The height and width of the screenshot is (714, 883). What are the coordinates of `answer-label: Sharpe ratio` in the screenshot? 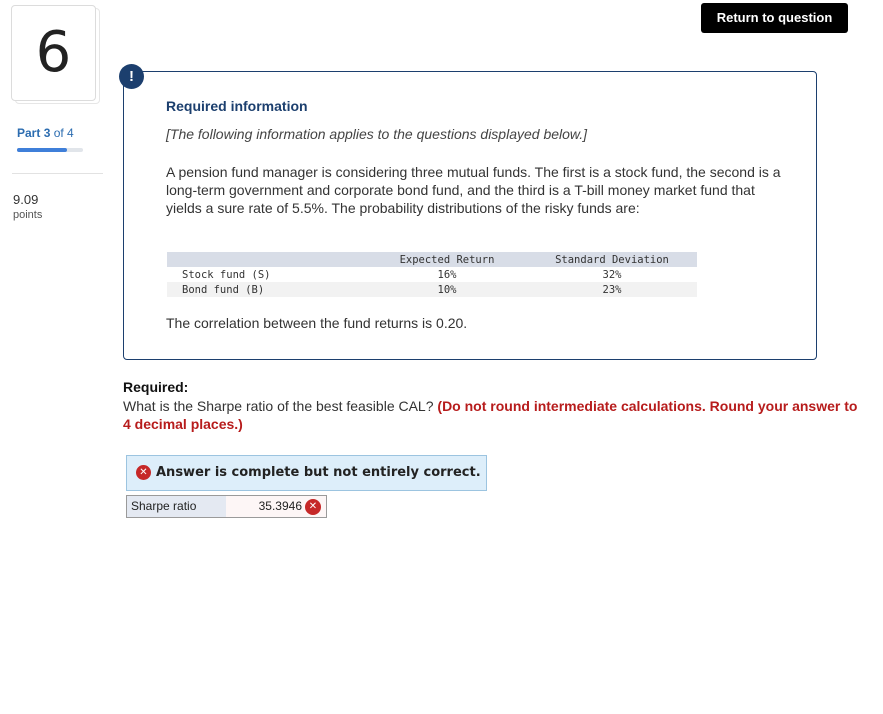 It's located at (176, 506).